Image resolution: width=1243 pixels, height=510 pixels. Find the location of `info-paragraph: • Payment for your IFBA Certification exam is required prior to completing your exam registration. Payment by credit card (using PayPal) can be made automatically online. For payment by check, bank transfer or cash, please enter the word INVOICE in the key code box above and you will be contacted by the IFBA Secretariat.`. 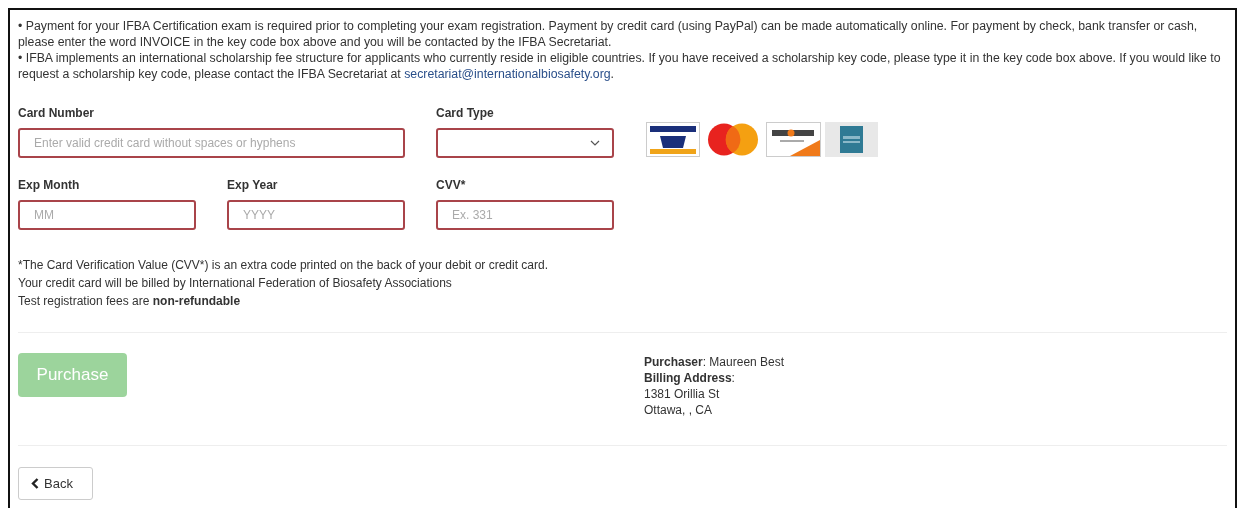

info-paragraph: • Payment for your IFBA Certification exam is required prior to completing your exam registration. Payment by credit card (using PayPal) can be made automatically online. For payment by check, bank transfer or cash, please enter the word INVOICE in the key code box above and you will be contacted by the IFBA Secretariat. is located at coordinates (608, 34).